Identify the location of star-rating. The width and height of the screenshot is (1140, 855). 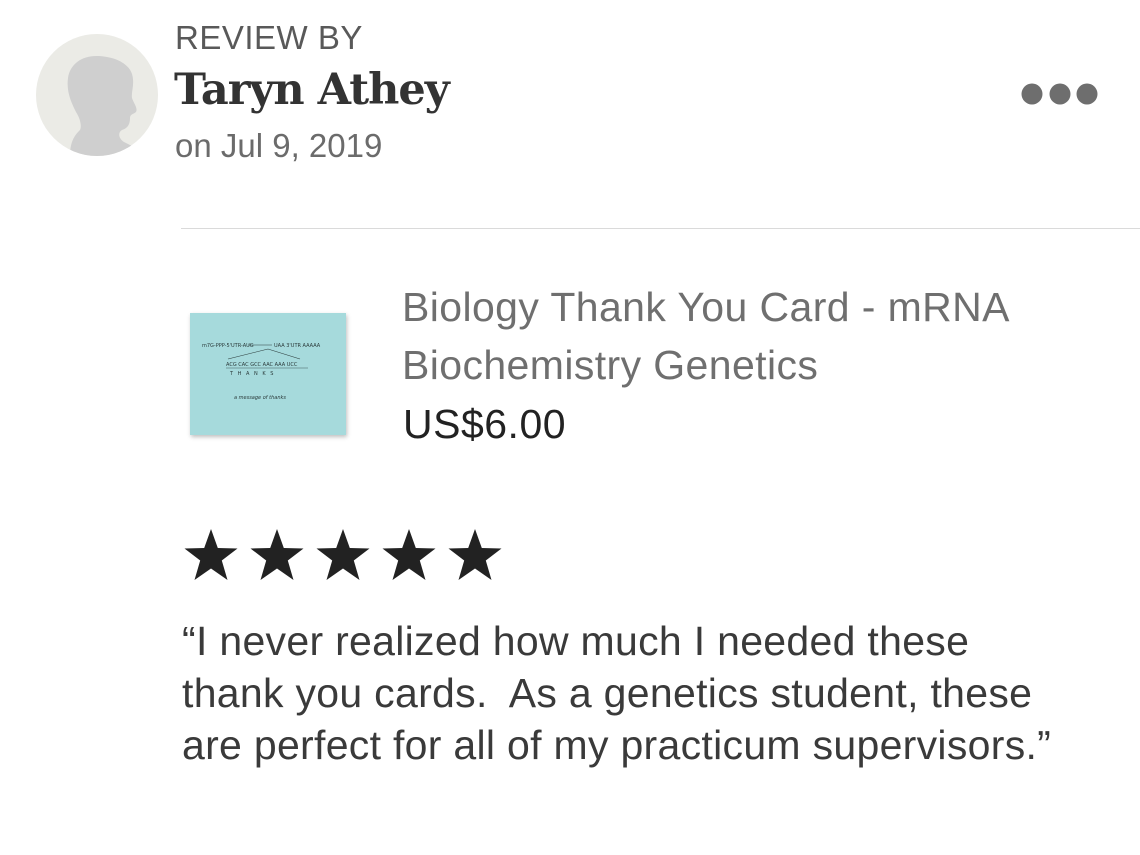
(347, 555).